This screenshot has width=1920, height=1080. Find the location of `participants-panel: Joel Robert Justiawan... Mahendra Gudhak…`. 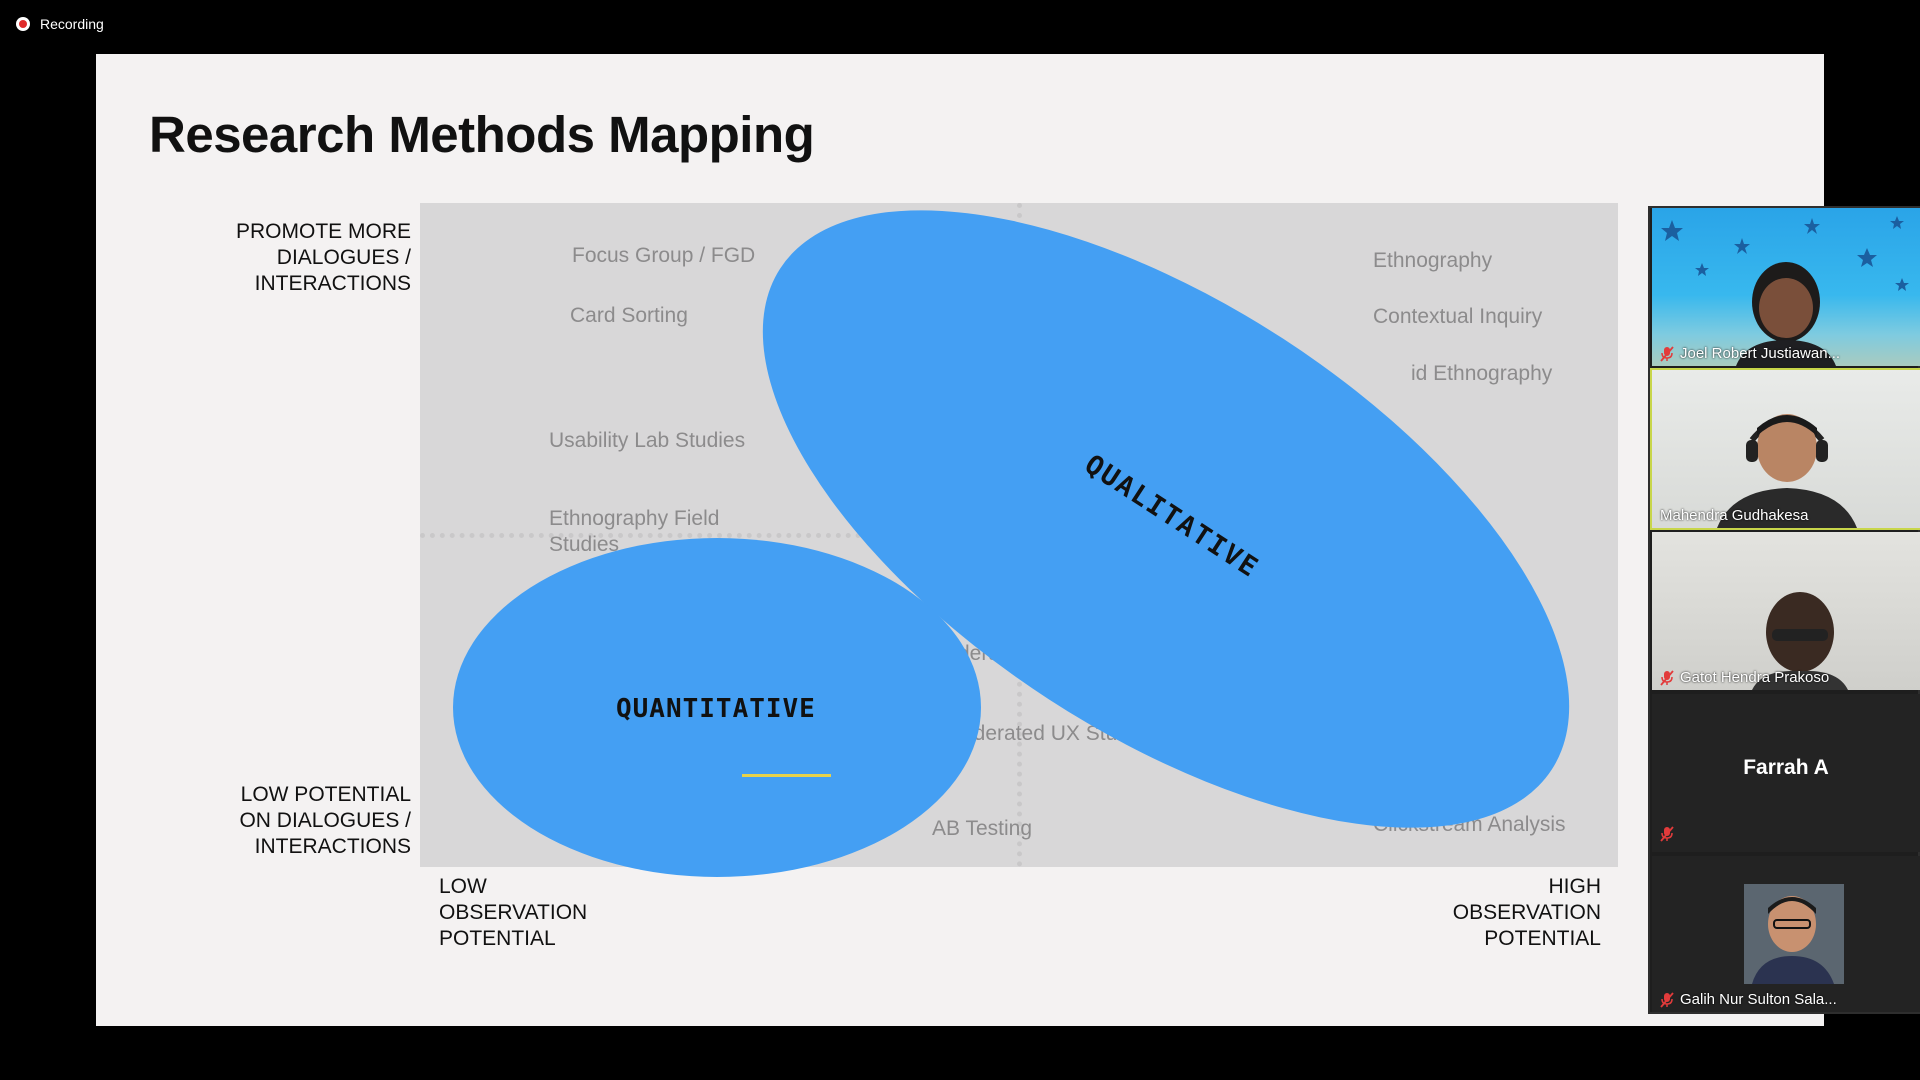

participants-panel: Joel Robert Justiawan... Mahendra Gudhak… is located at coordinates (1784, 610).